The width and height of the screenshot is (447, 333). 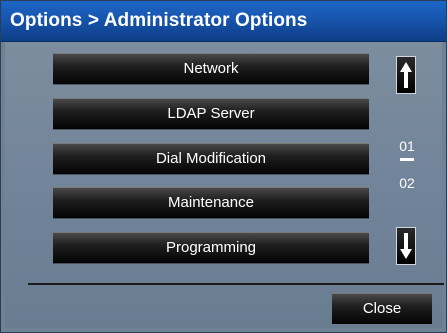 I want to click on page-total: 02, so click(x=407, y=183).